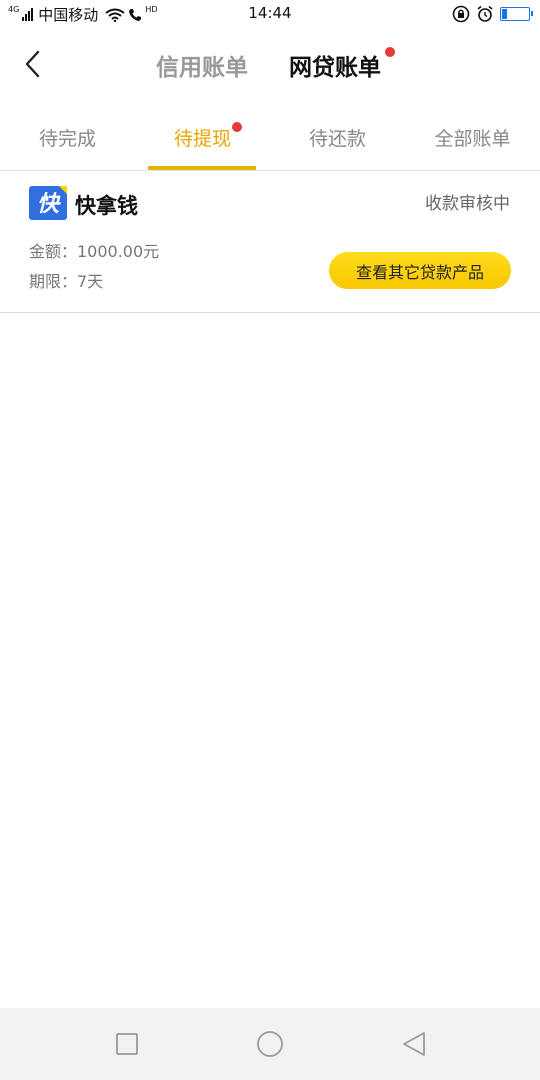 The height and width of the screenshot is (1080, 540). I want to click on subtab-bar: 待完成 待提现 待还款 全部账单, so click(270, 135).